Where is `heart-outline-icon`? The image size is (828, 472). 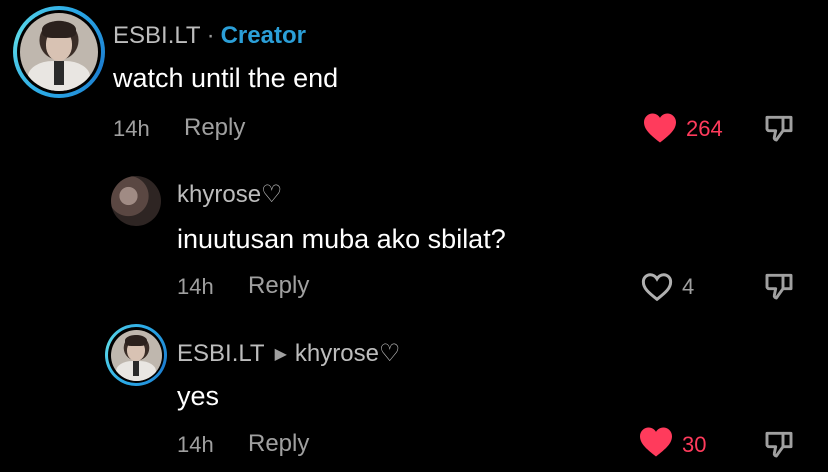 heart-outline-icon is located at coordinates (657, 287).